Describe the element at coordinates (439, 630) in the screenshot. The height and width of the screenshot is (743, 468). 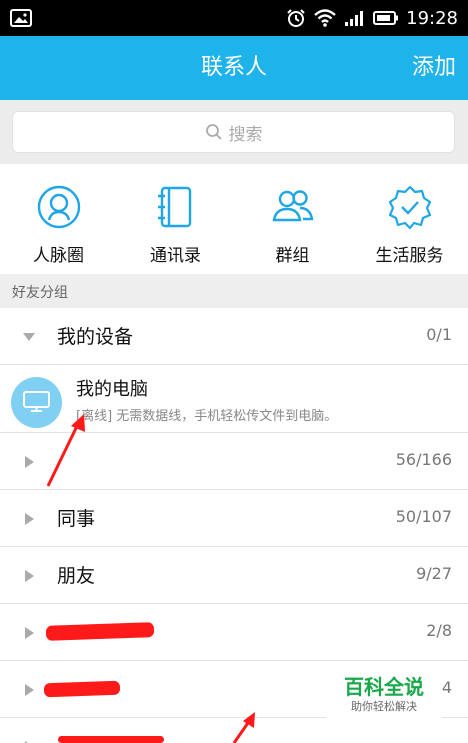
I see `group-count: 2/8` at that location.